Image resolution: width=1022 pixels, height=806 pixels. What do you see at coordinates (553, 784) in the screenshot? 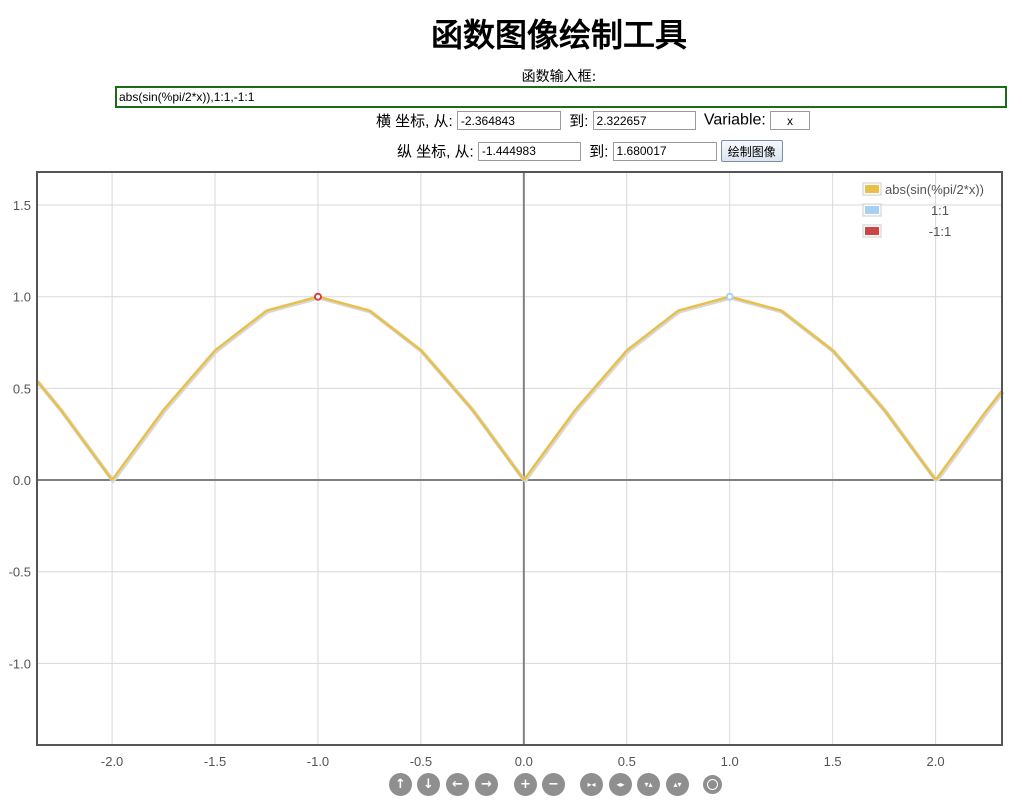
I see `zoom-out-icon: −` at bounding box center [553, 784].